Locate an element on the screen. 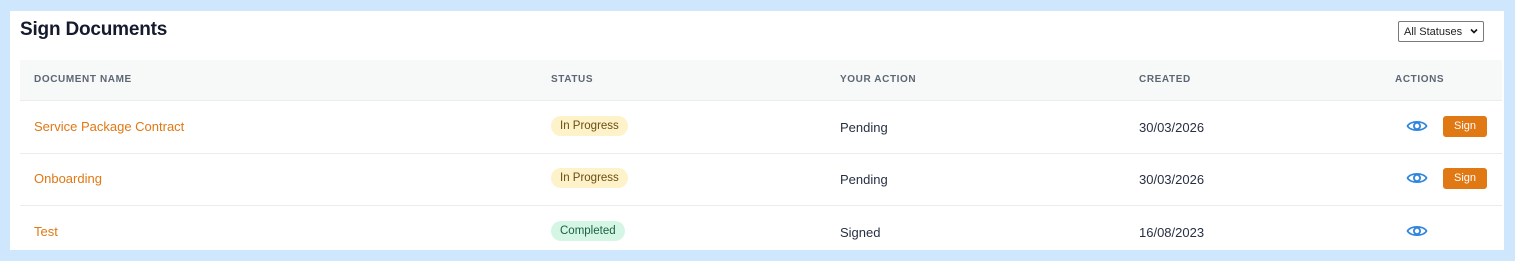  column-header-your-action: YOUR ACTION is located at coordinates (878, 79).